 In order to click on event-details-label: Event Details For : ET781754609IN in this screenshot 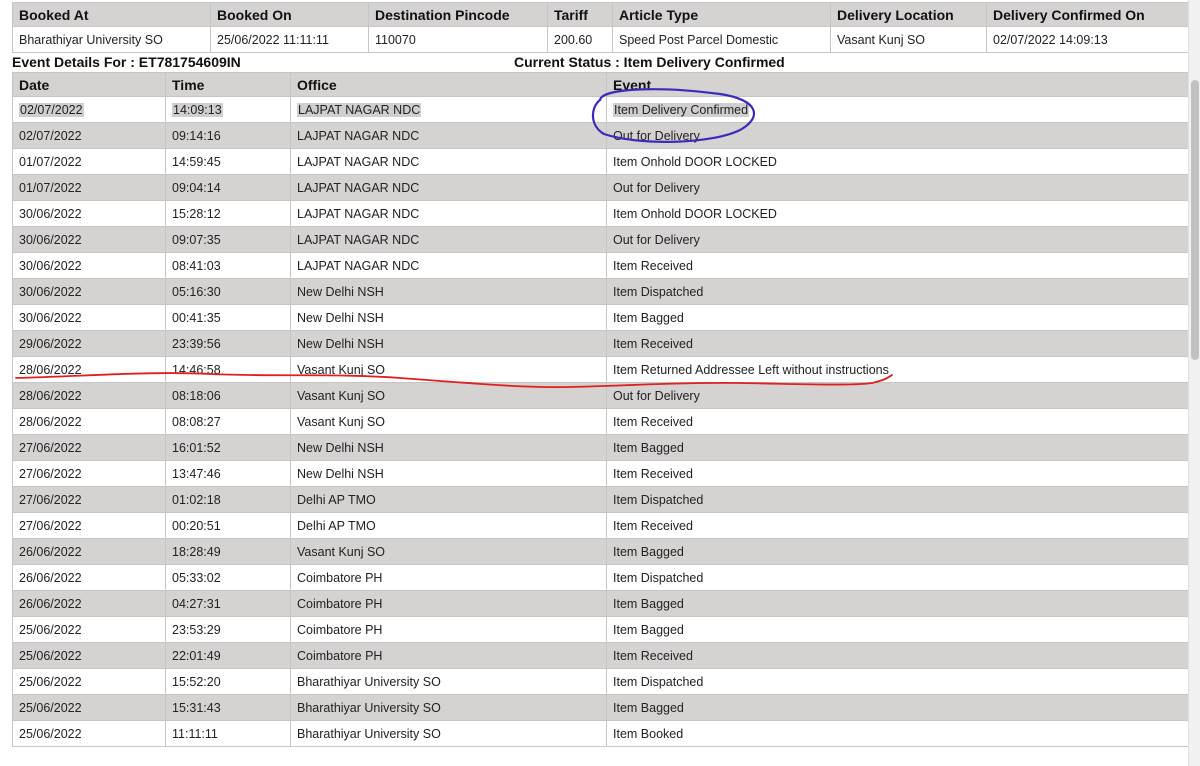, I will do `click(126, 62)`.